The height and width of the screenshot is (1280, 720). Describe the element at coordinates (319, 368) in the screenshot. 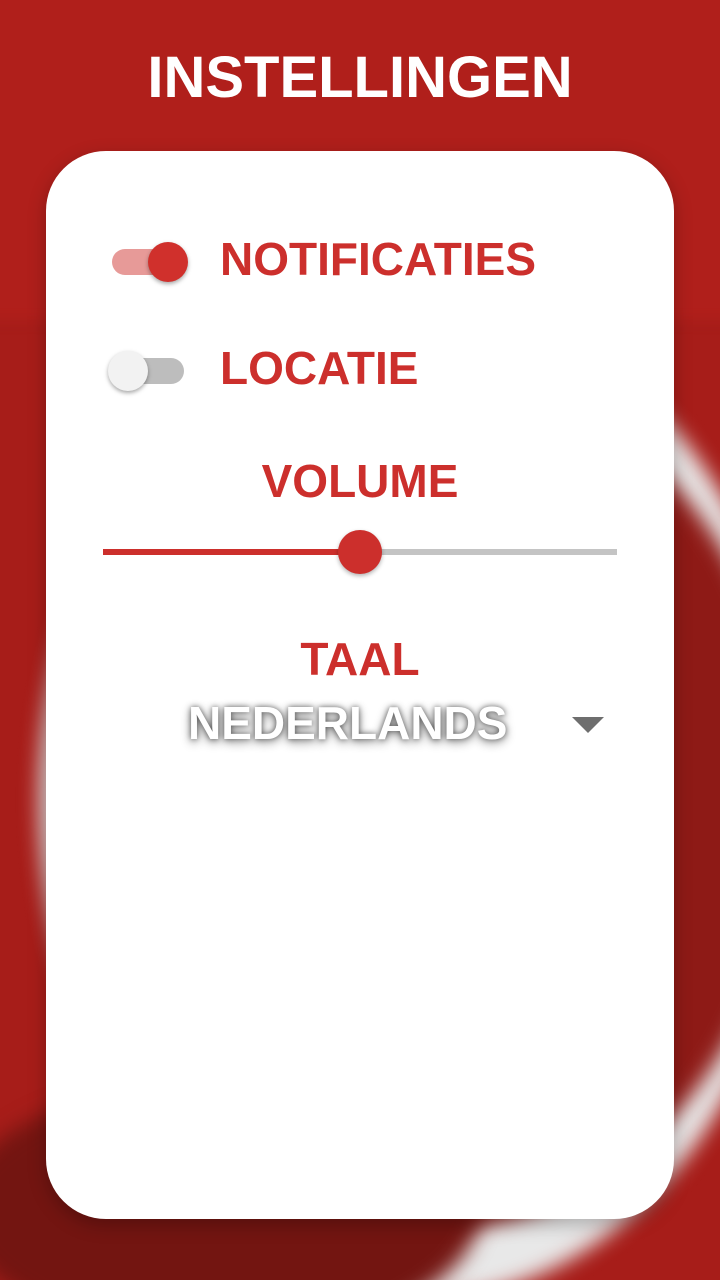

I see `location-label: LOCATIE` at that location.